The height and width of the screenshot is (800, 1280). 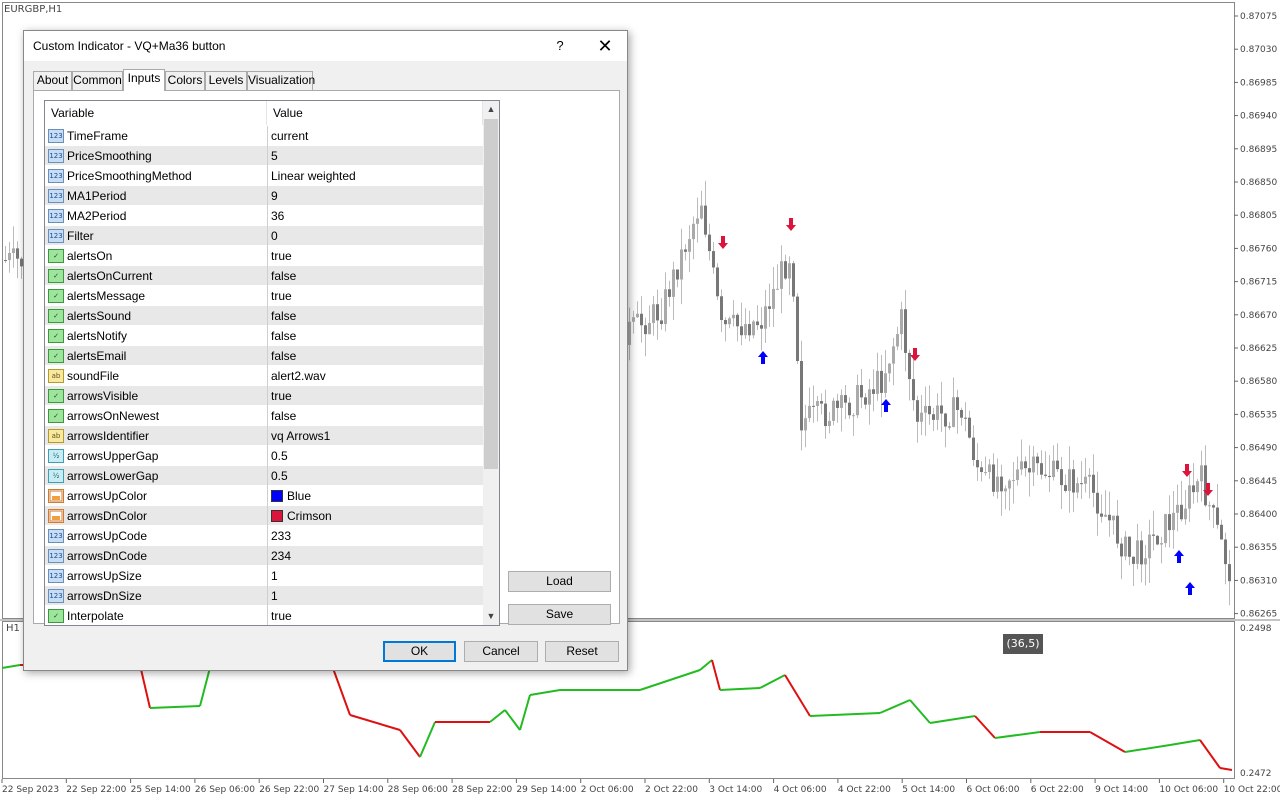 What do you see at coordinates (264, 276) in the screenshot?
I see `input-row-alertsOnCurrent: ✓ alertsOnCurrent false` at bounding box center [264, 276].